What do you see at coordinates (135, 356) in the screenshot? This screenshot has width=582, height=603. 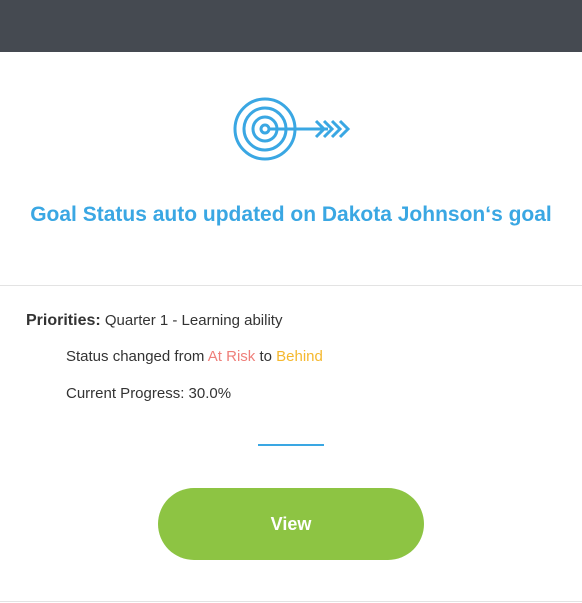 I see `status-prefix: Status changed from` at bounding box center [135, 356].